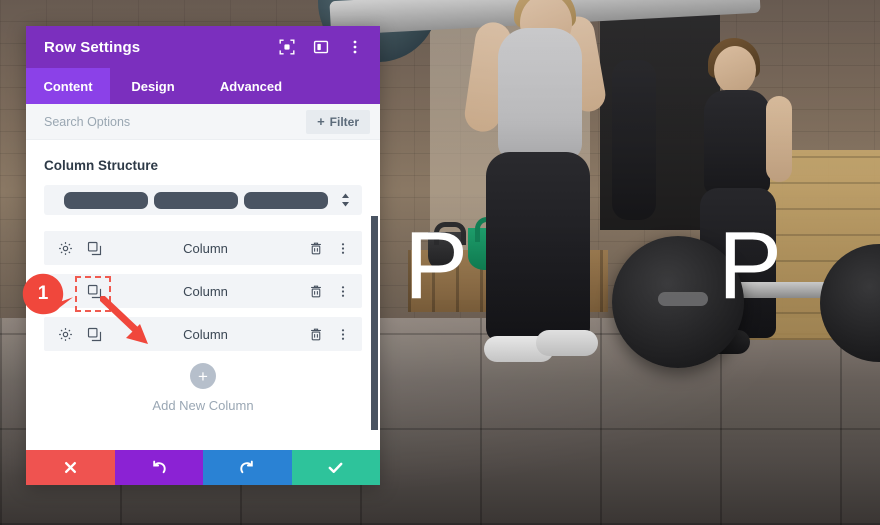  What do you see at coordinates (92, 47) in the screenshot?
I see `page-title: Row Settings` at bounding box center [92, 47].